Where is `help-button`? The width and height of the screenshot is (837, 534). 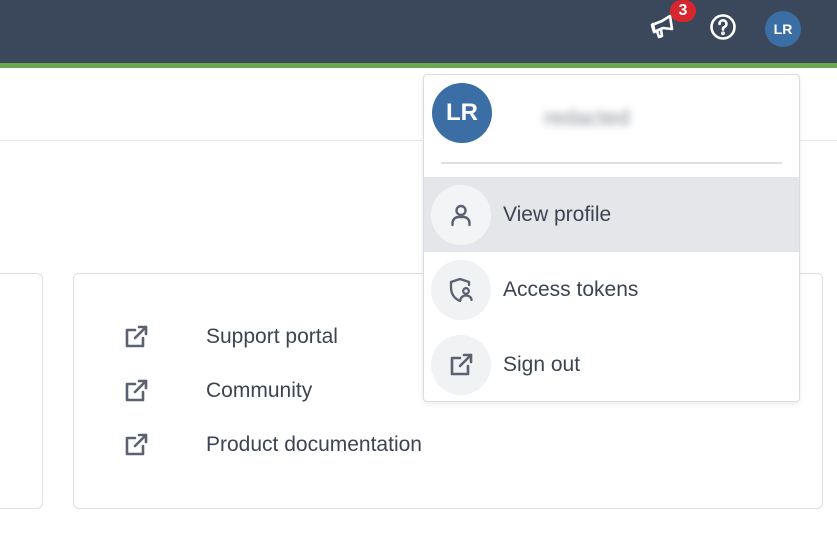 help-button is located at coordinates (723, 29).